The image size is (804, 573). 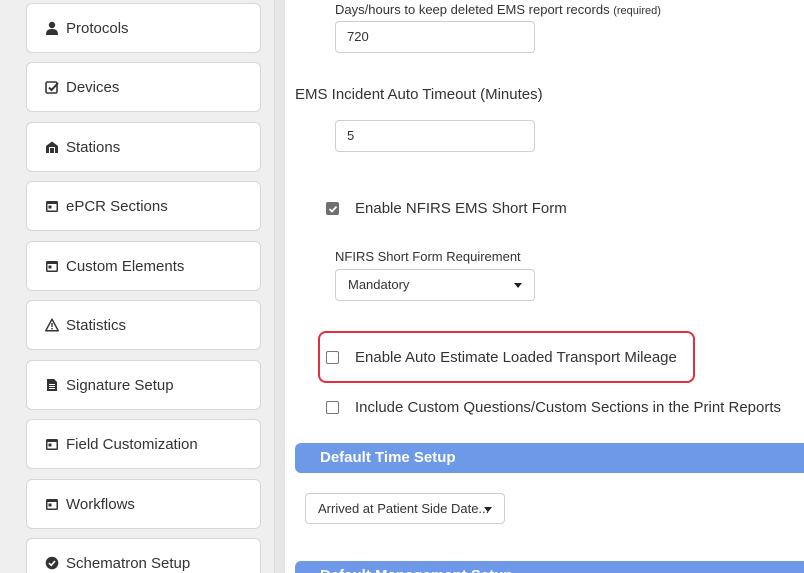 I want to click on nfirs-requirement-label: NFIRS Short Form Requirement, so click(x=428, y=256).